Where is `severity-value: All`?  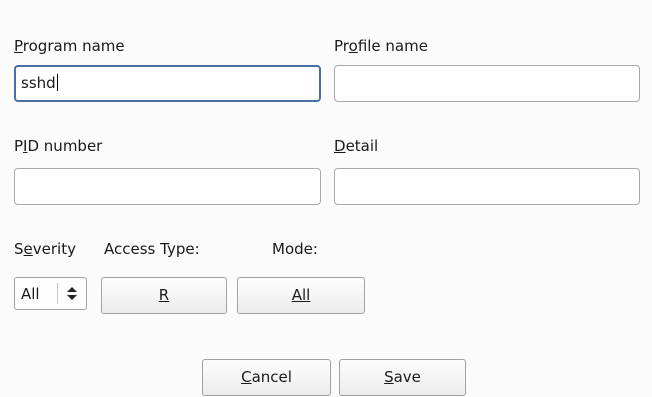
severity-value: All is located at coordinates (30, 294).